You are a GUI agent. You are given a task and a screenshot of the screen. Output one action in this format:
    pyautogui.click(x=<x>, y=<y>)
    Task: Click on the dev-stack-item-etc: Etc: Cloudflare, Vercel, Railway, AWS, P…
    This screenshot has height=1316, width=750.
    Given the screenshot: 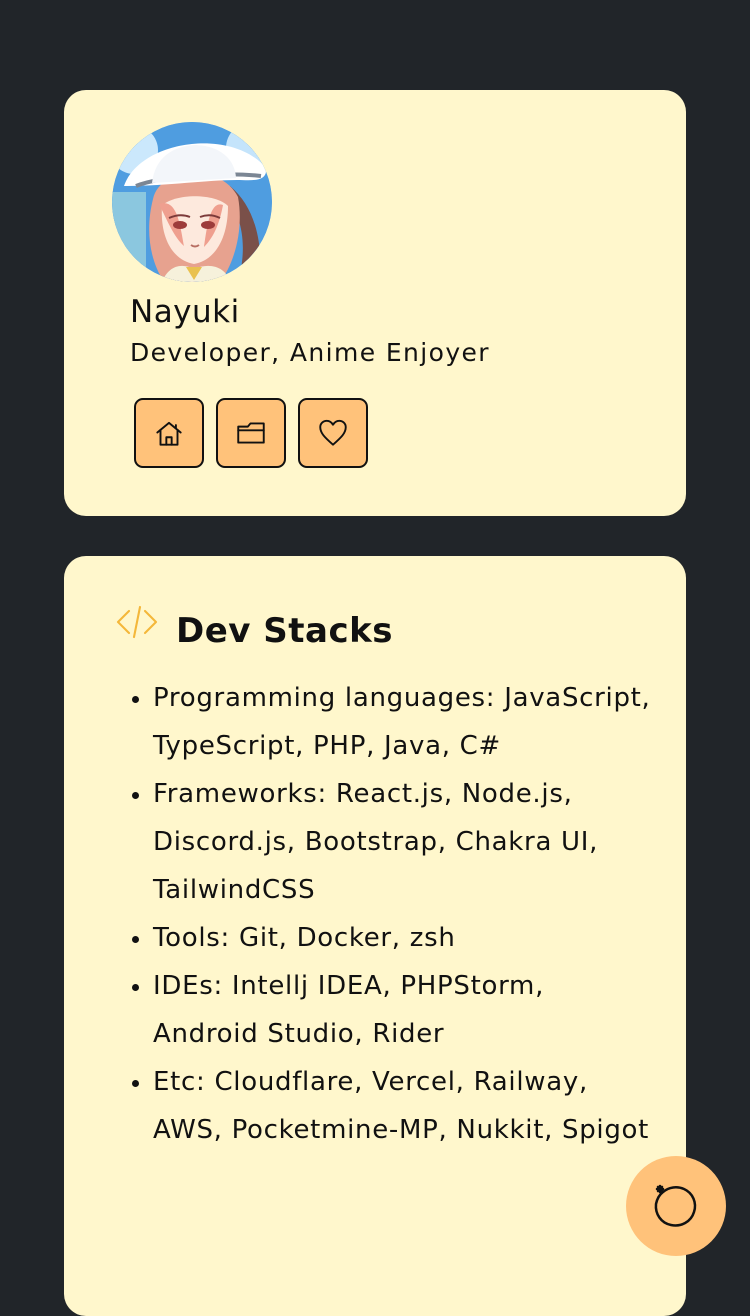 What is the action you would take?
    pyautogui.click(x=403, y=1106)
    